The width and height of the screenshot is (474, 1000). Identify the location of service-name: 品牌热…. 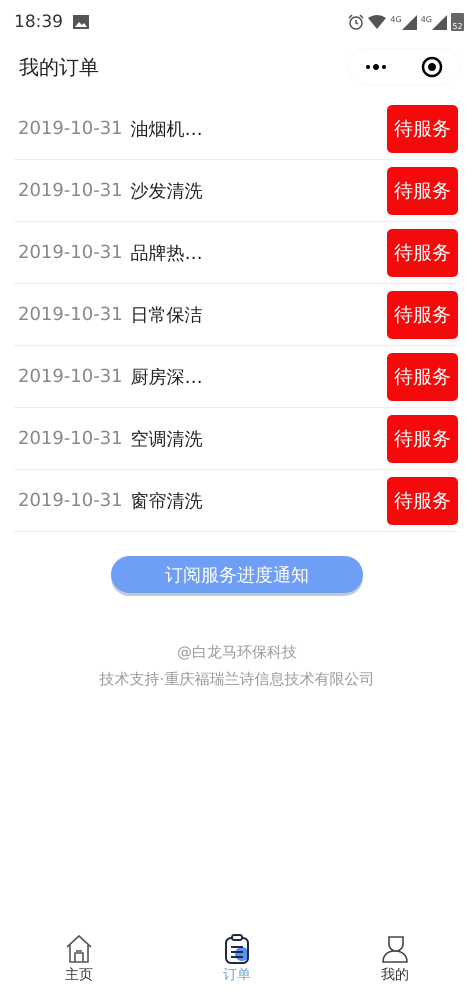
(167, 253).